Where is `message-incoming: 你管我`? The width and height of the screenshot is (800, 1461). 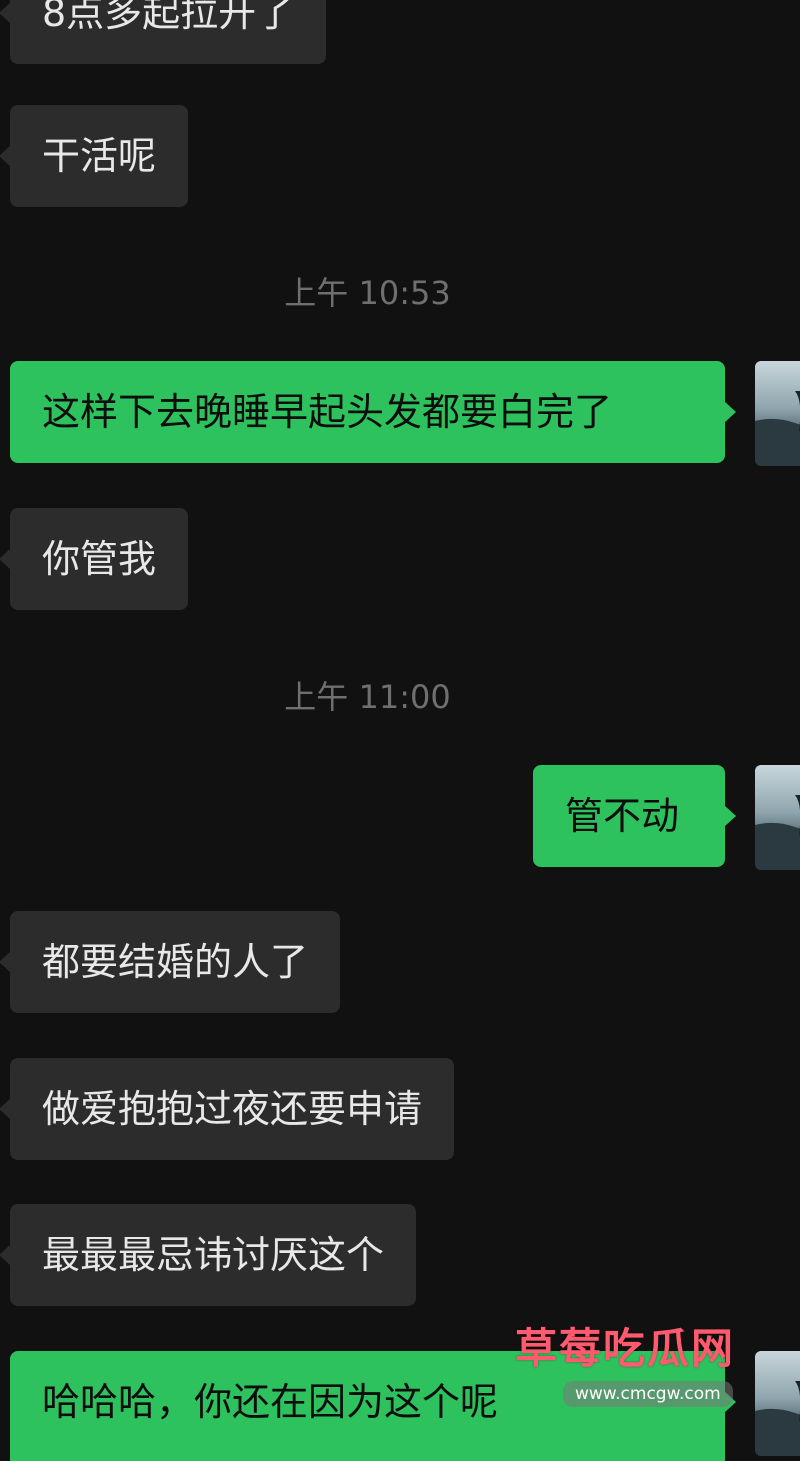
message-incoming: 你管我 is located at coordinates (94, 559).